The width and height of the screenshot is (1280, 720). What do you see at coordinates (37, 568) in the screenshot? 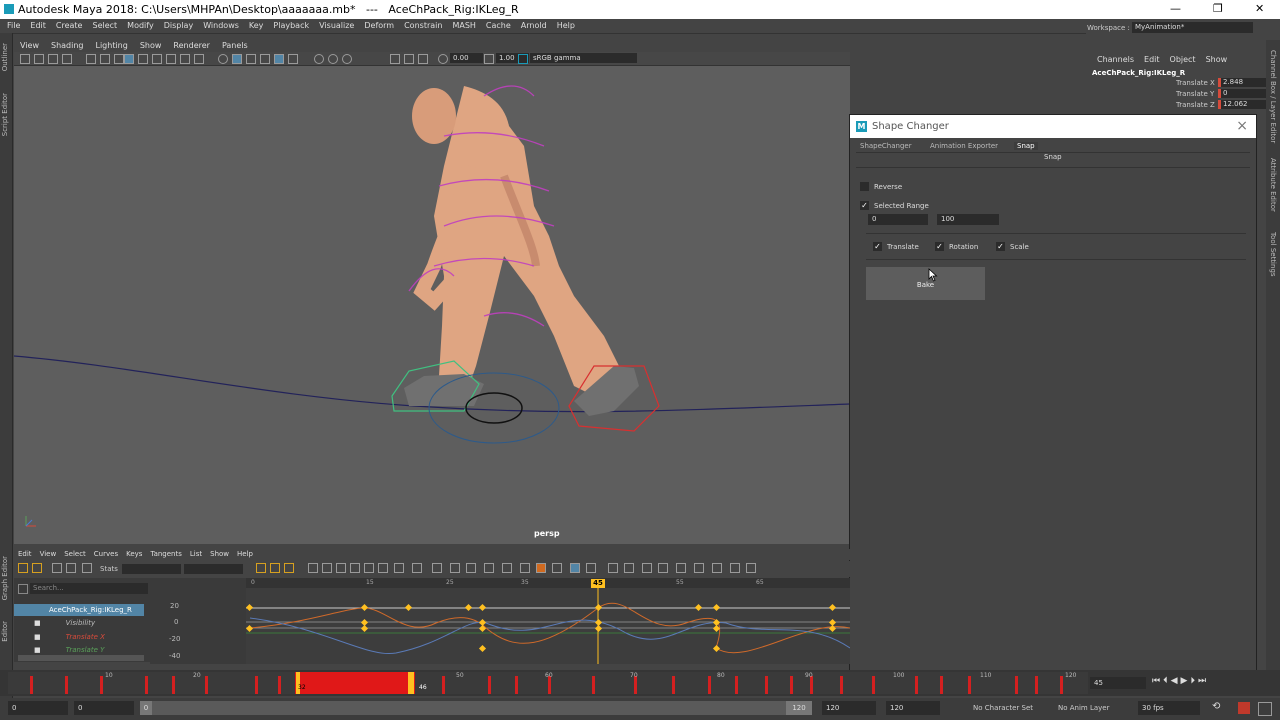
I see `insert-key-icon` at bounding box center [37, 568].